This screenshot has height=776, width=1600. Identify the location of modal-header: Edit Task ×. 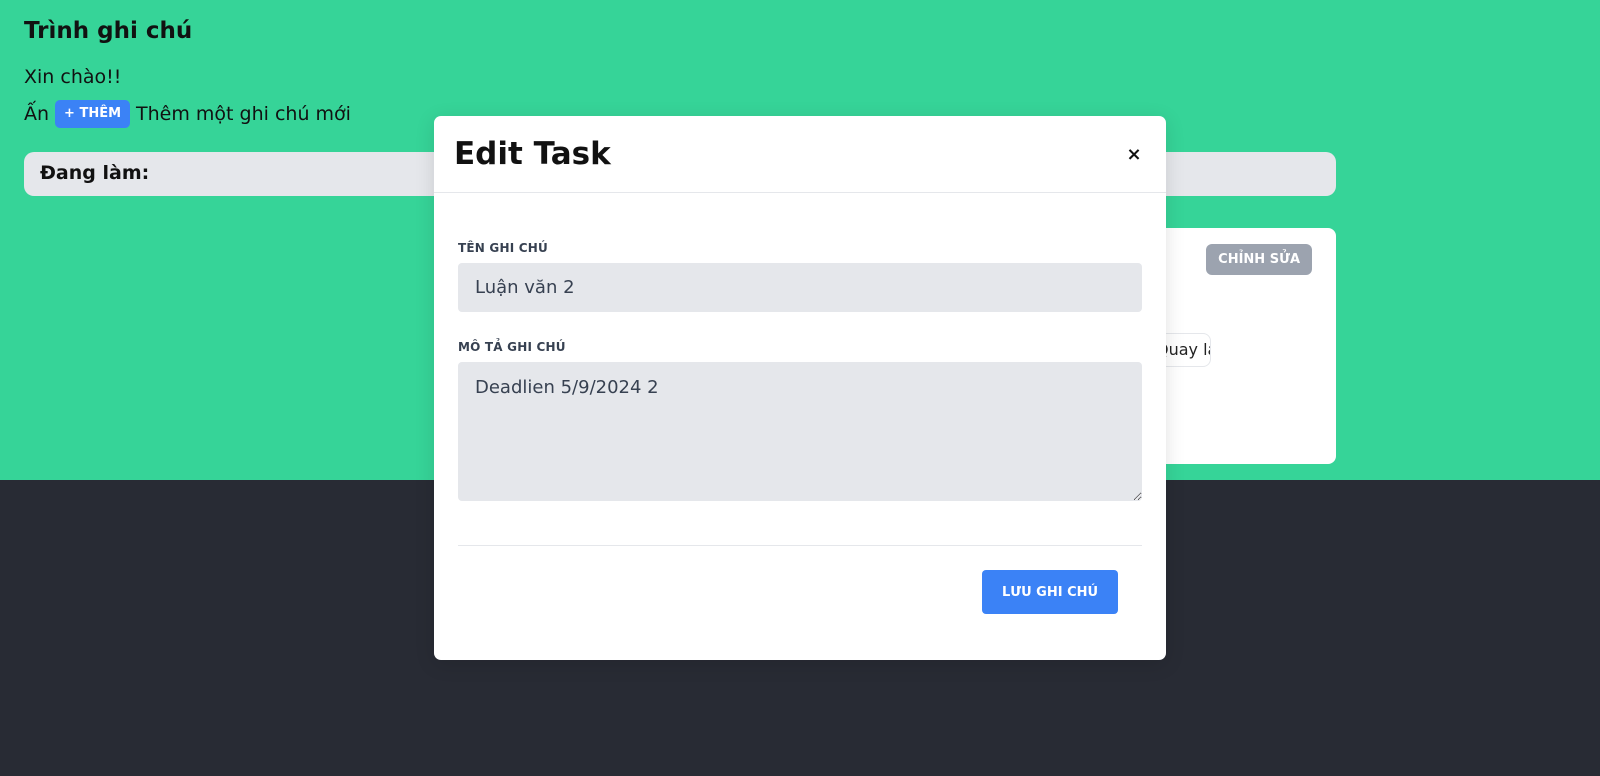
(800, 154).